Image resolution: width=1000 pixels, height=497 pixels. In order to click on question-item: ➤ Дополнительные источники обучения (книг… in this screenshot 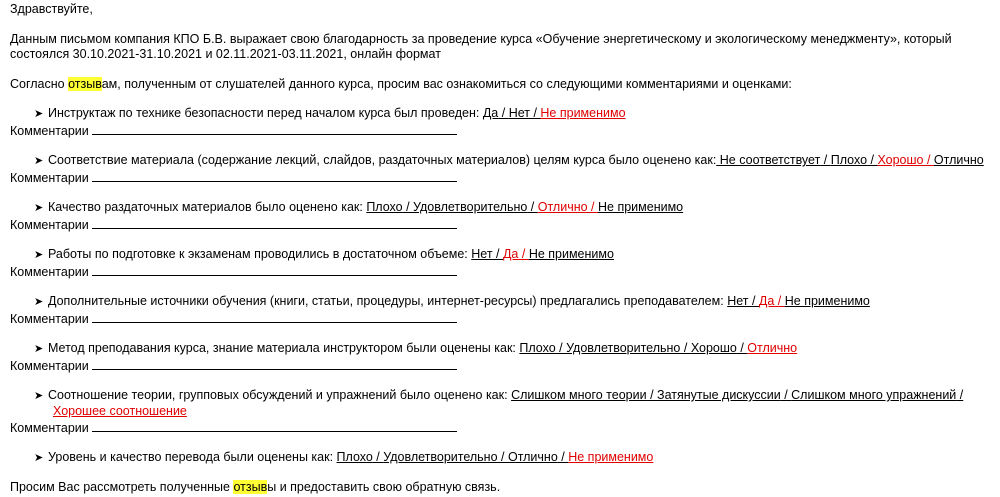, I will do `click(505, 302)`.